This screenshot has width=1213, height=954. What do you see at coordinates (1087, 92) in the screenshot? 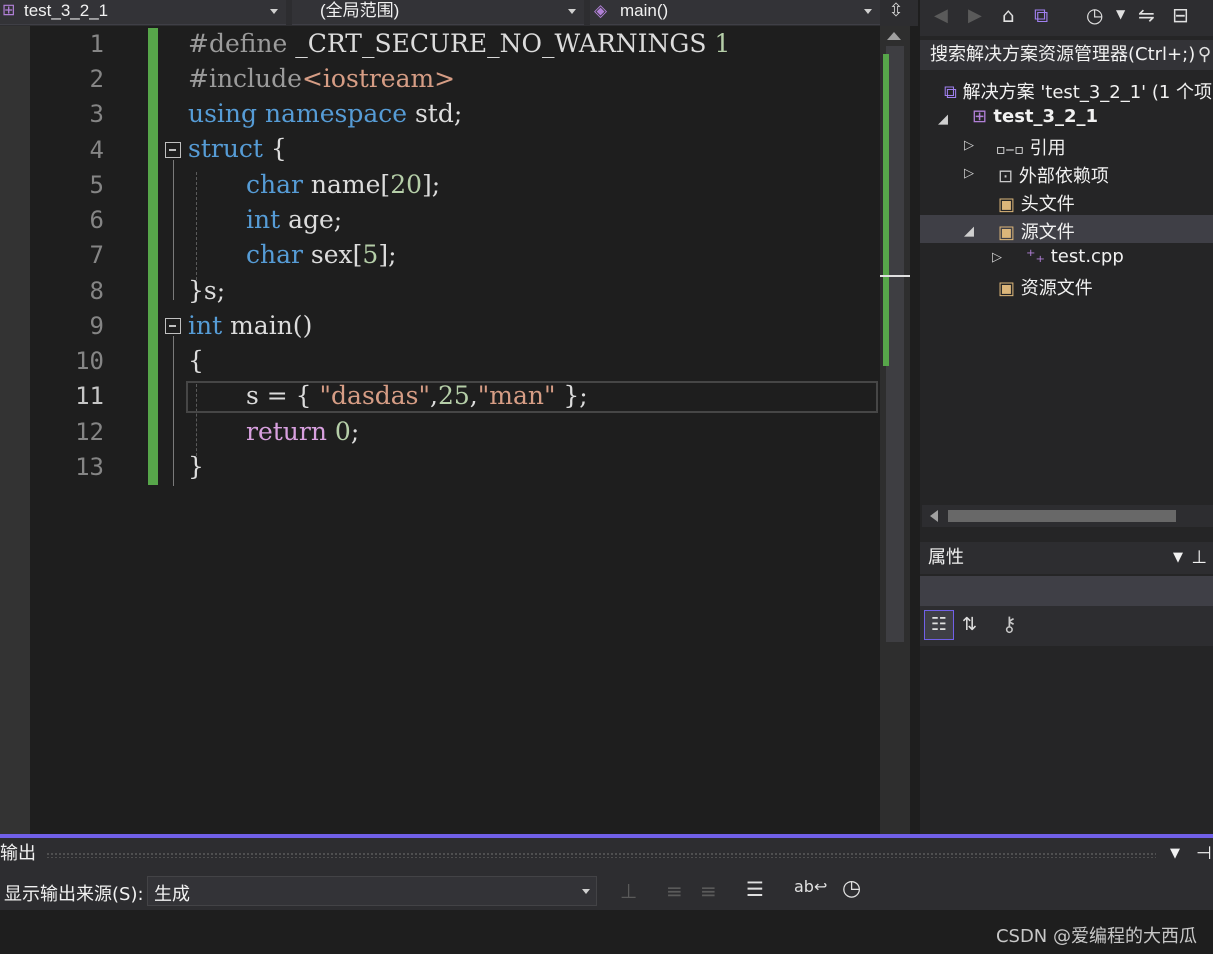
I see `tree-item-label: 解决方案 'test_3_2_1' (1 个项` at bounding box center [1087, 92].